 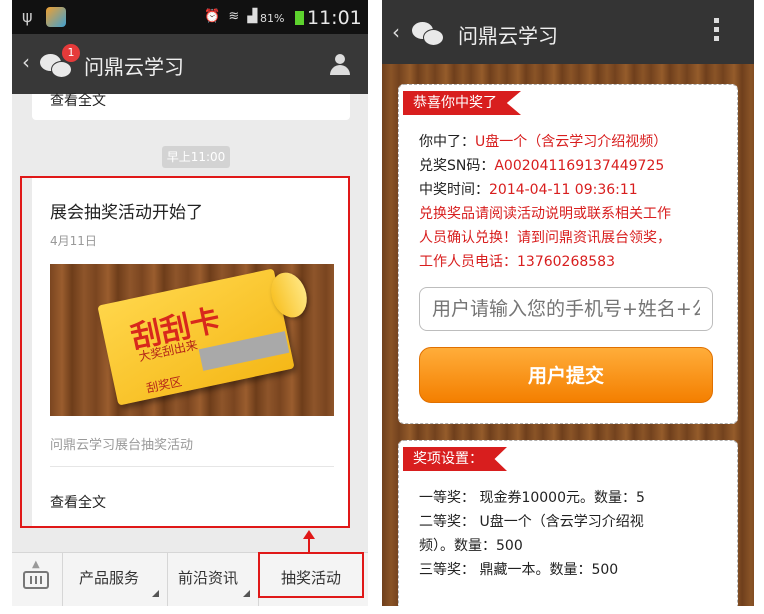 I want to click on menu-product-services: 产品服务, so click(x=115, y=579).